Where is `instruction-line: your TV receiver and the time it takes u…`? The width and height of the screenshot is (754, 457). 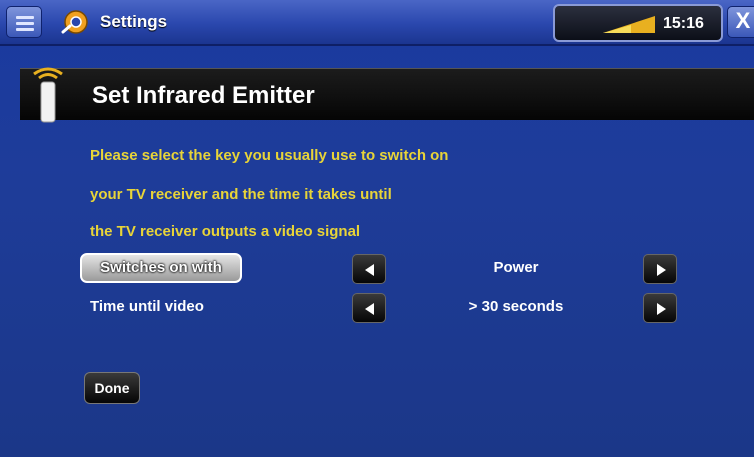
instruction-line: your TV receiver and the time it takes u… is located at coordinates (241, 194).